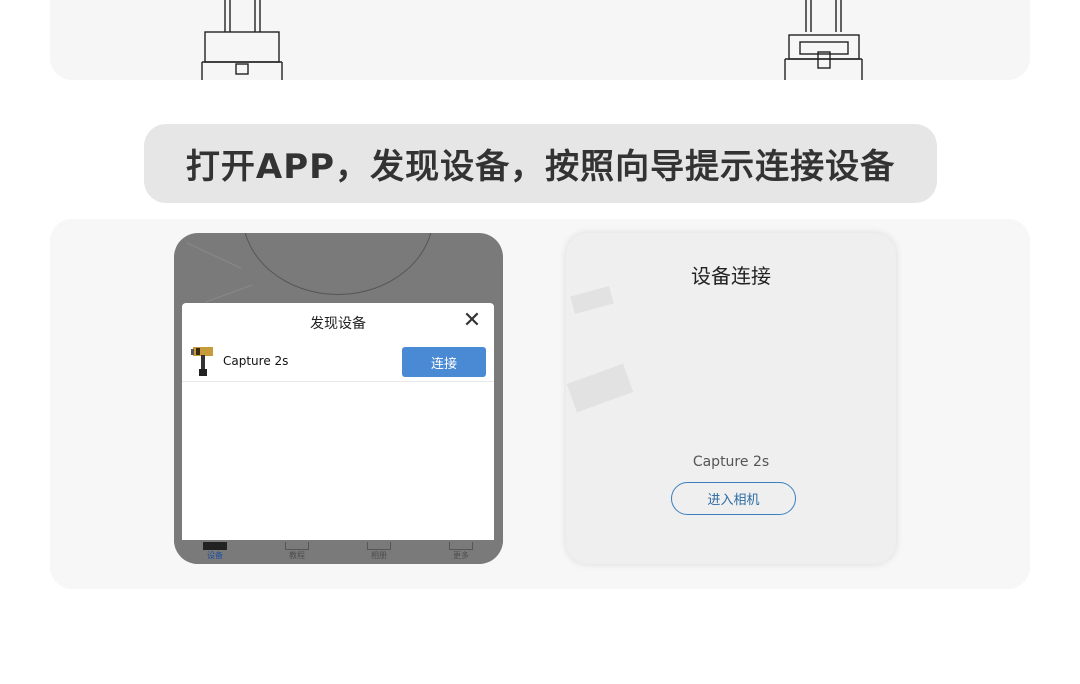 This screenshot has height=684, width=1080. What do you see at coordinates (338, 361) in the screenshot?
I see `device-list-item: Capture 2s 连接` at bounding box center [338, 361].